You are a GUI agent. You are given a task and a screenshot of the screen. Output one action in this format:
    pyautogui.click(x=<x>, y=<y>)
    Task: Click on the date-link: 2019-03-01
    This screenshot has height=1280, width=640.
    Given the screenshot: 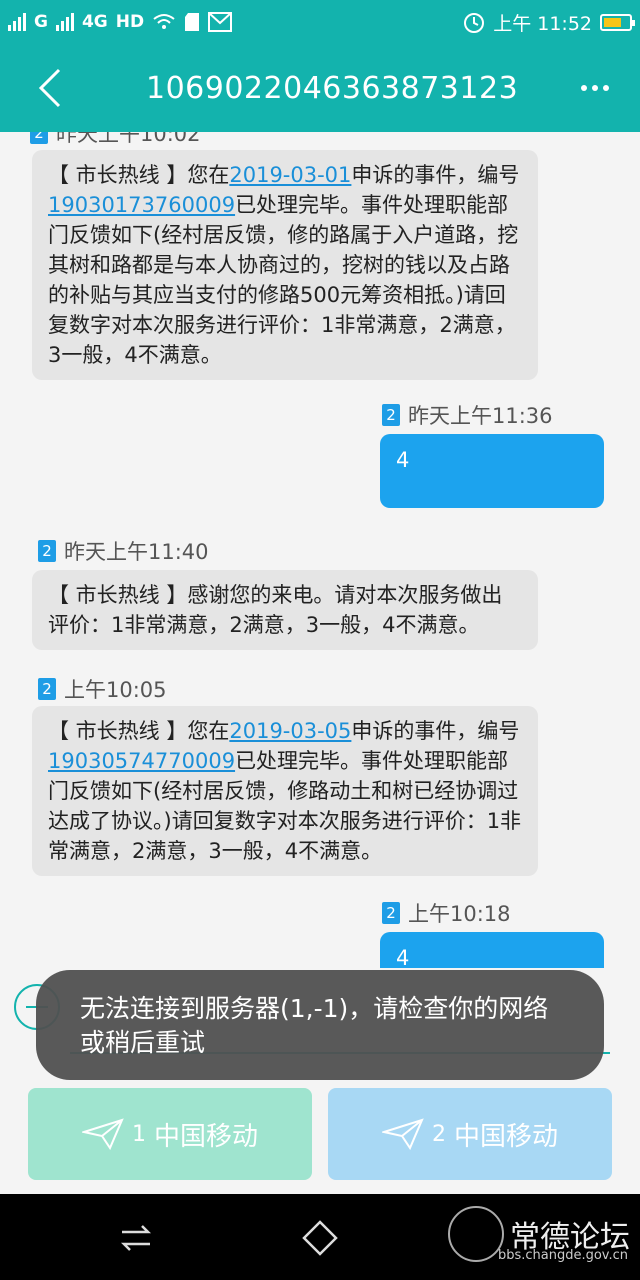 What is the action you would take?
    pyautogui.click(x=290, y=175)
    